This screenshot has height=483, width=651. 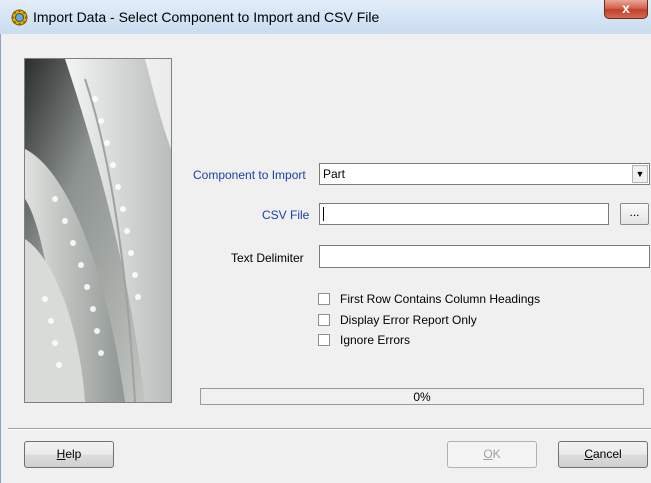 I want to click on import-progress-bar: 0%, so click(x=422, y=396).